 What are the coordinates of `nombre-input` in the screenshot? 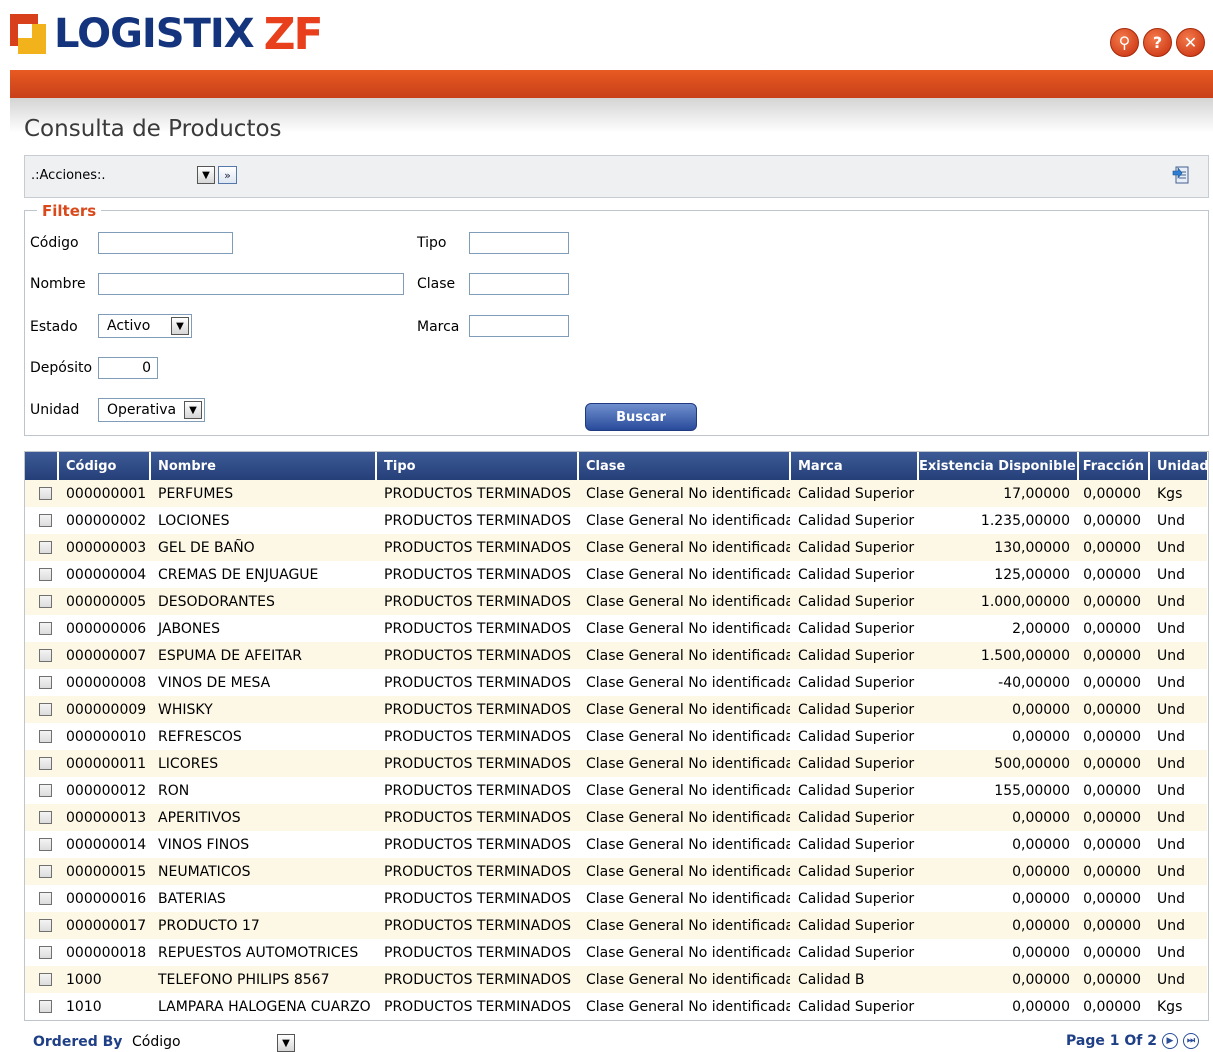 It's located at (251, 284).